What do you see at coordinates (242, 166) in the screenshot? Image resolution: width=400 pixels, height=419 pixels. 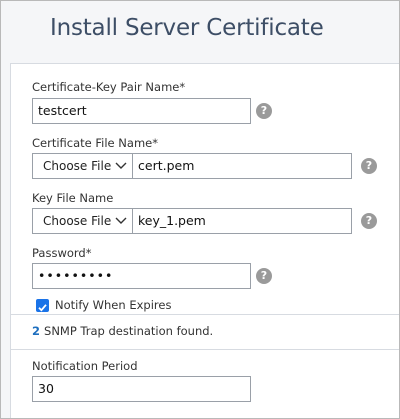 I see `cert-file-name-field: cert.pem` at bounding box center [242, 166].